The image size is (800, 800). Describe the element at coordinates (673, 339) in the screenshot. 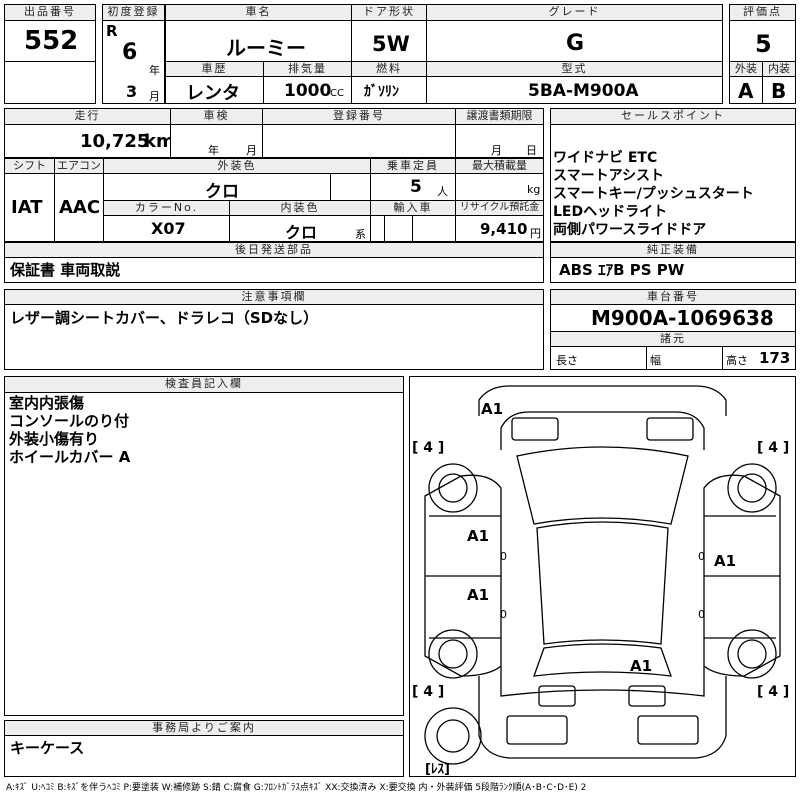

I see `specs-header: 諸元` at that location.